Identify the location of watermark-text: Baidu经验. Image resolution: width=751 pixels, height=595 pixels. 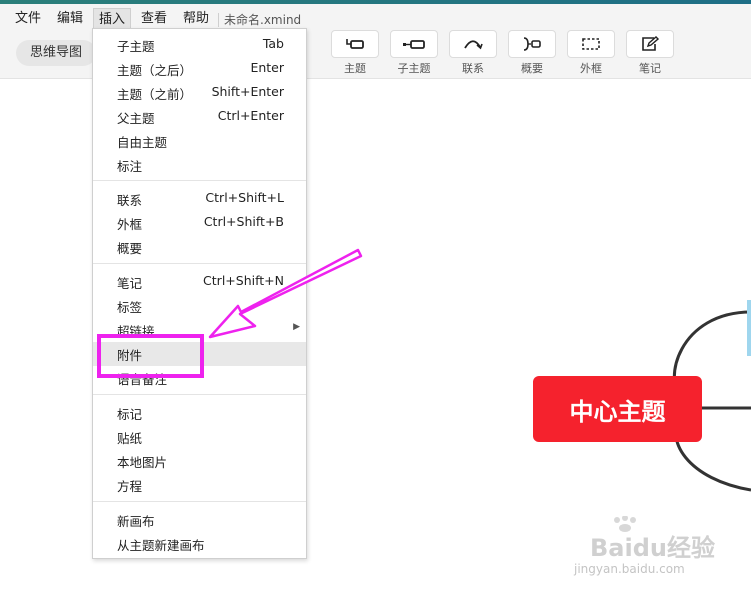
(652, 548).